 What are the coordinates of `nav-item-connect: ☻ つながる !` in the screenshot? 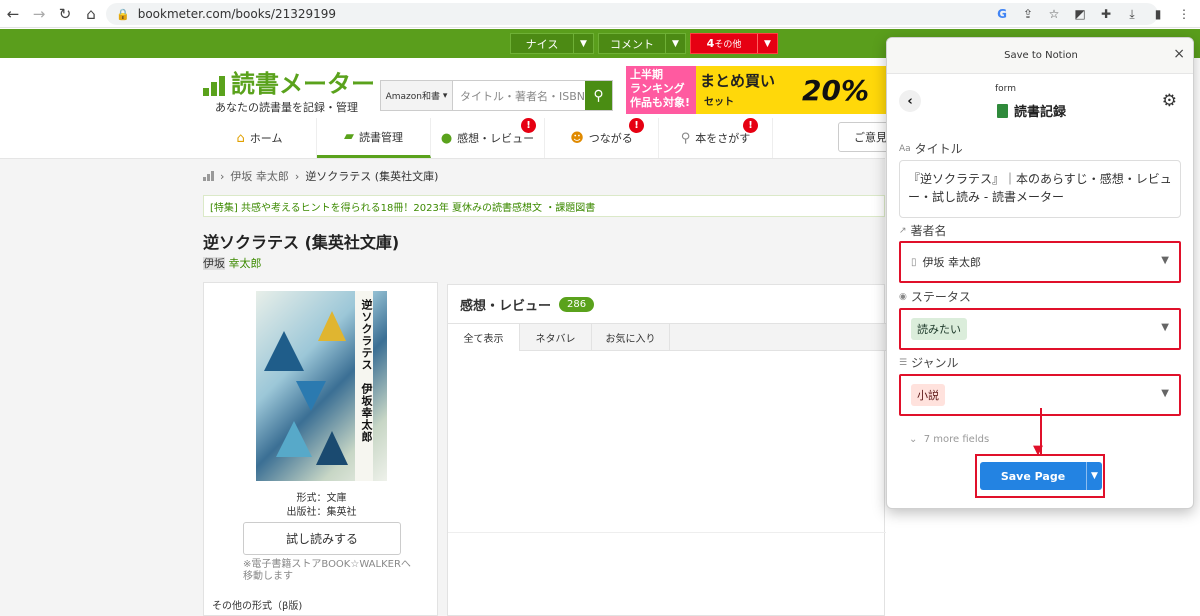 It's located at (602, 138).